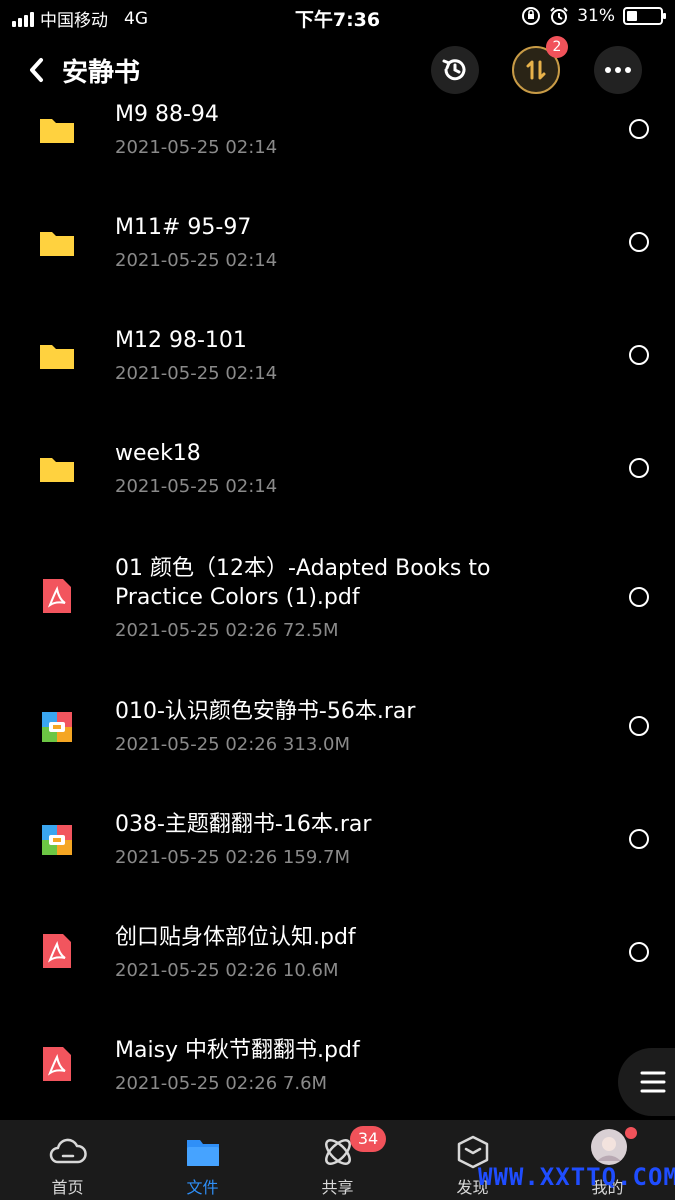 The width and height of the screenshot is (675, 1200). I want to click on item-meta: 2021-05-25 02:26 72.5M, so click(227, 630).